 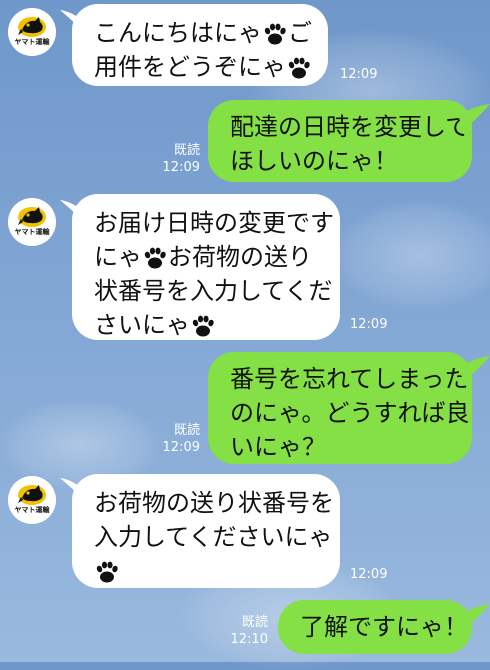 I want to click on background-cloud, so click(x=410, y=255).